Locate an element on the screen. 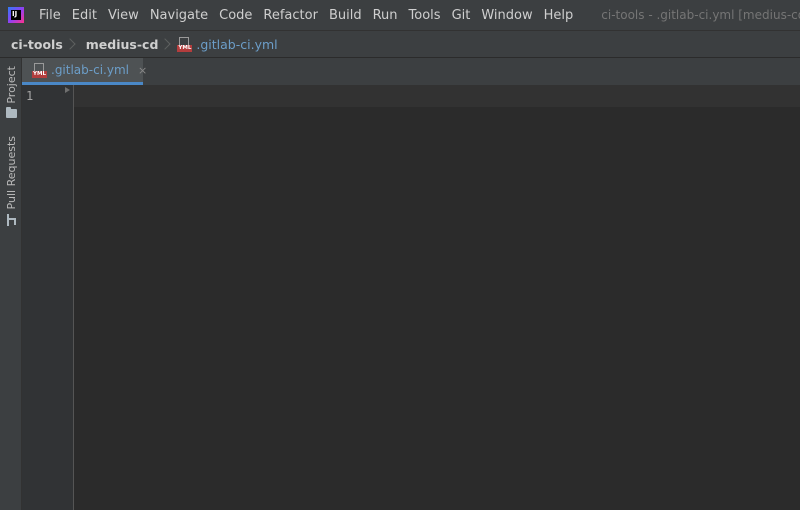  menu-refactor: Refactor is located at coordinates (290, 15).